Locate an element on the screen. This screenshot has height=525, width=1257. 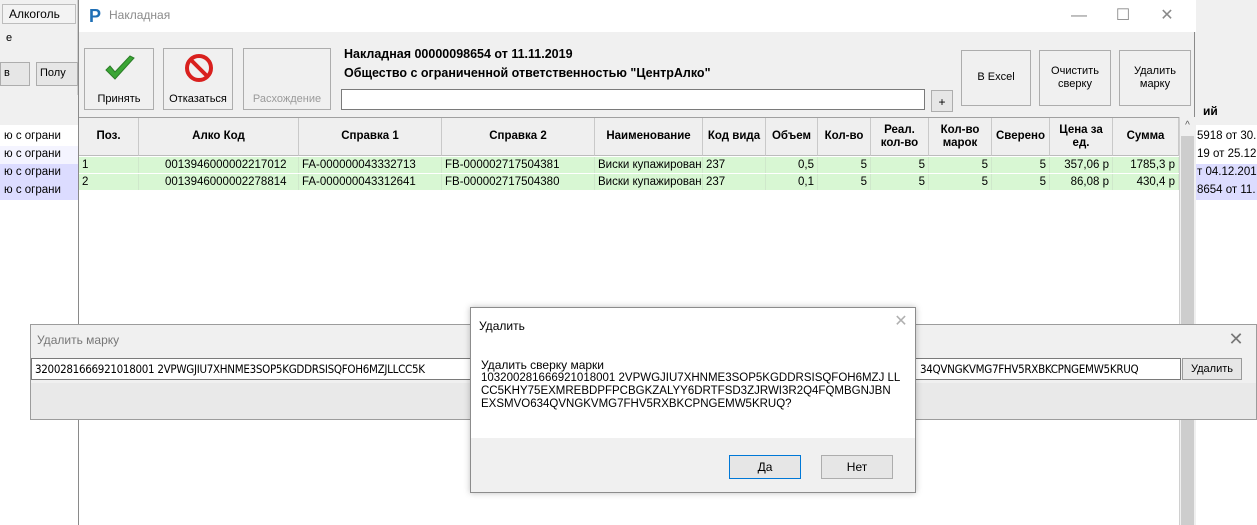
accept-button: Принять is located at coordinates (119, 79).